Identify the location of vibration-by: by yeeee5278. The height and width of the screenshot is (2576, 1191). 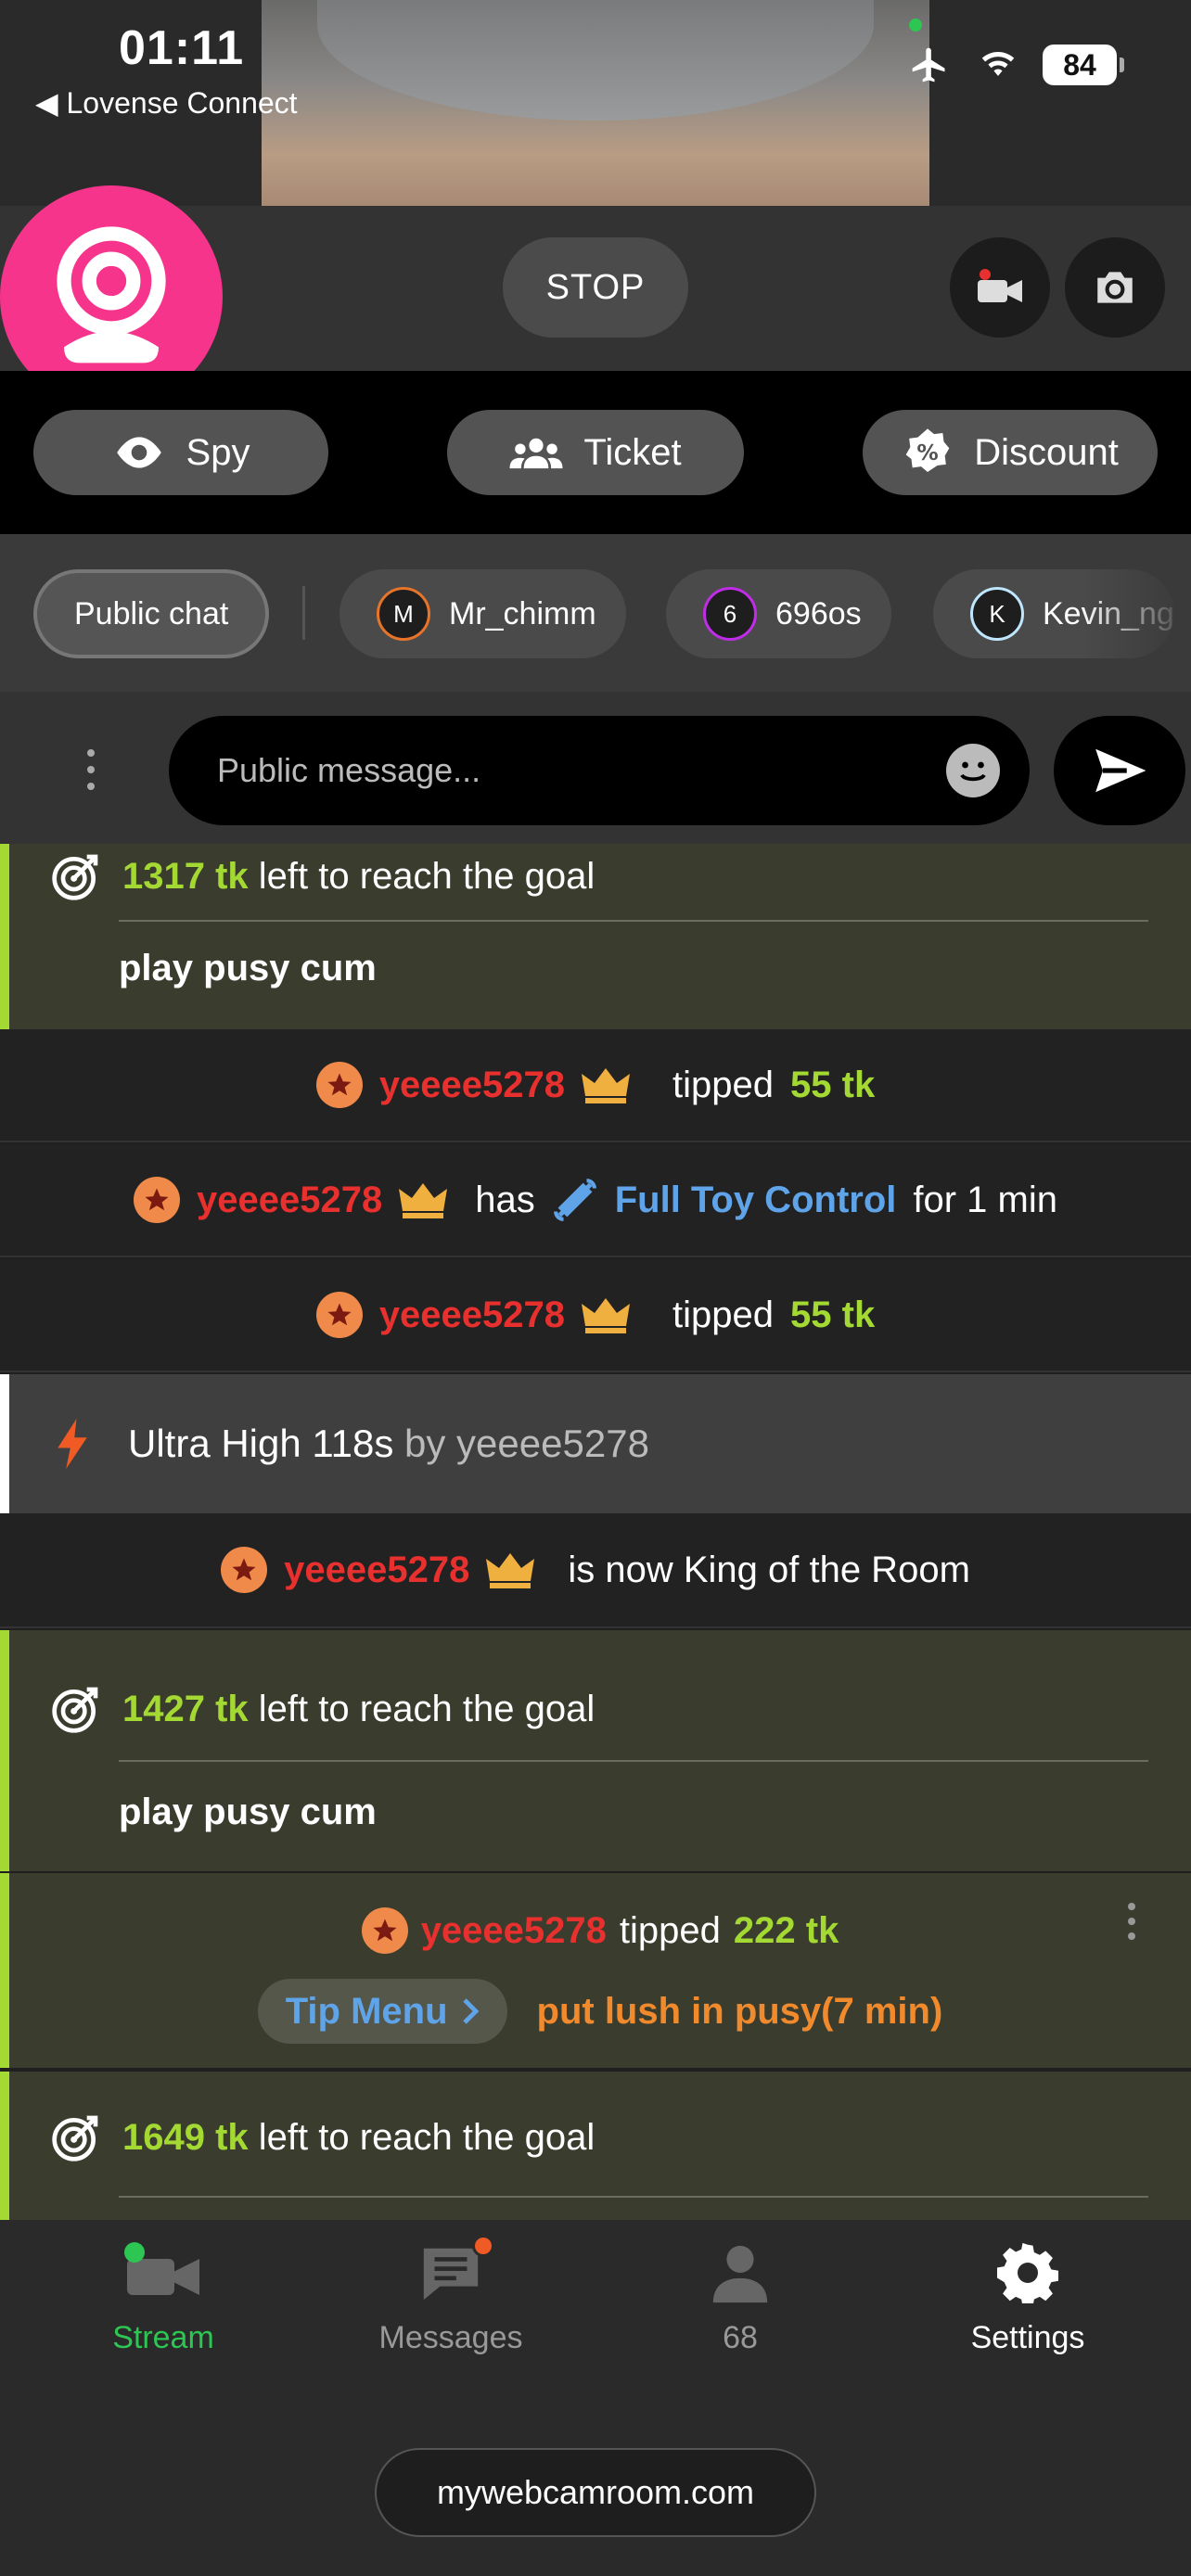
(526, 1444).